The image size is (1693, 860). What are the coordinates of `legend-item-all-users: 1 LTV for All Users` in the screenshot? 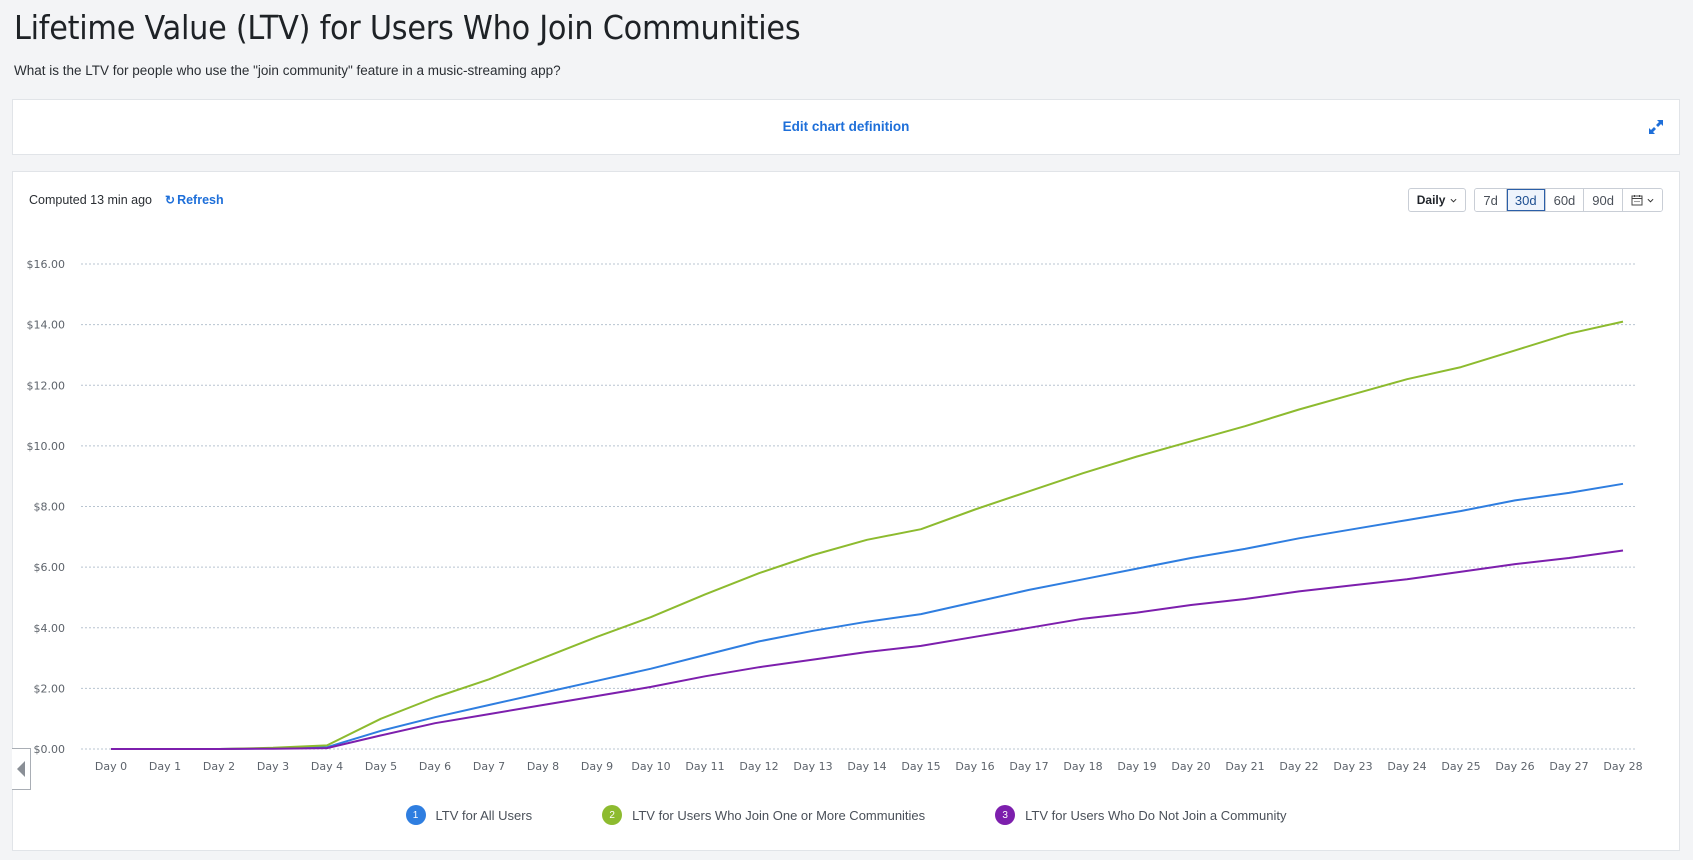 It's located at (469, 815).